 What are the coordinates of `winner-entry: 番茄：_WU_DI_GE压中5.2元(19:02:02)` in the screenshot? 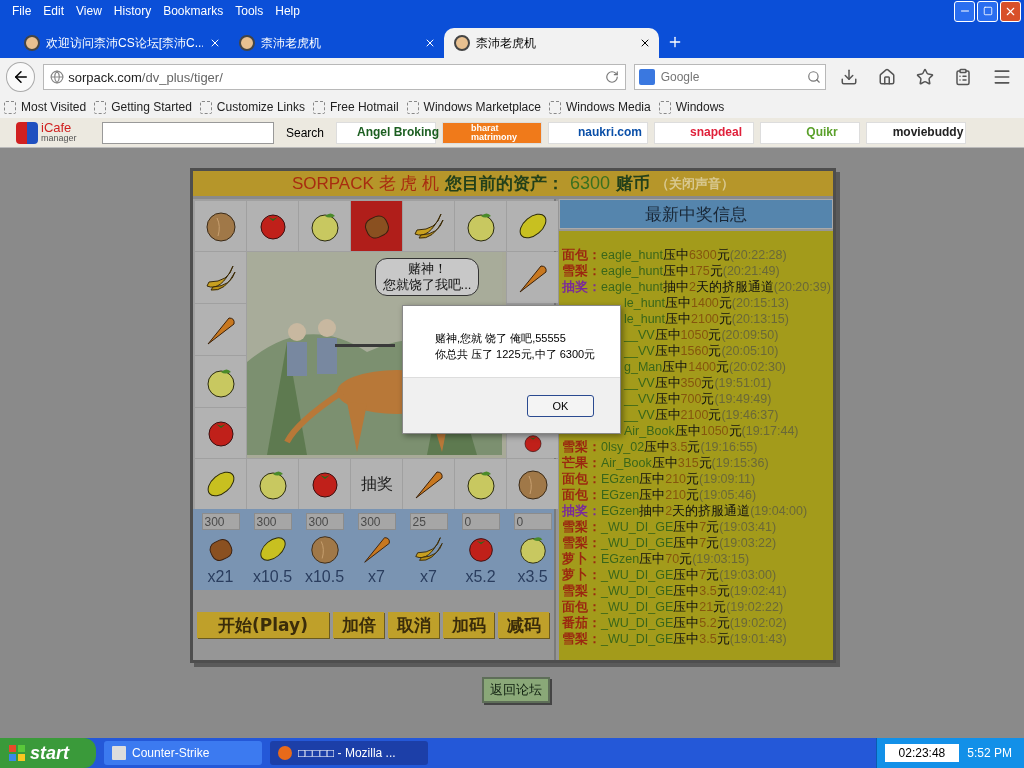 It's located at (674, 623).